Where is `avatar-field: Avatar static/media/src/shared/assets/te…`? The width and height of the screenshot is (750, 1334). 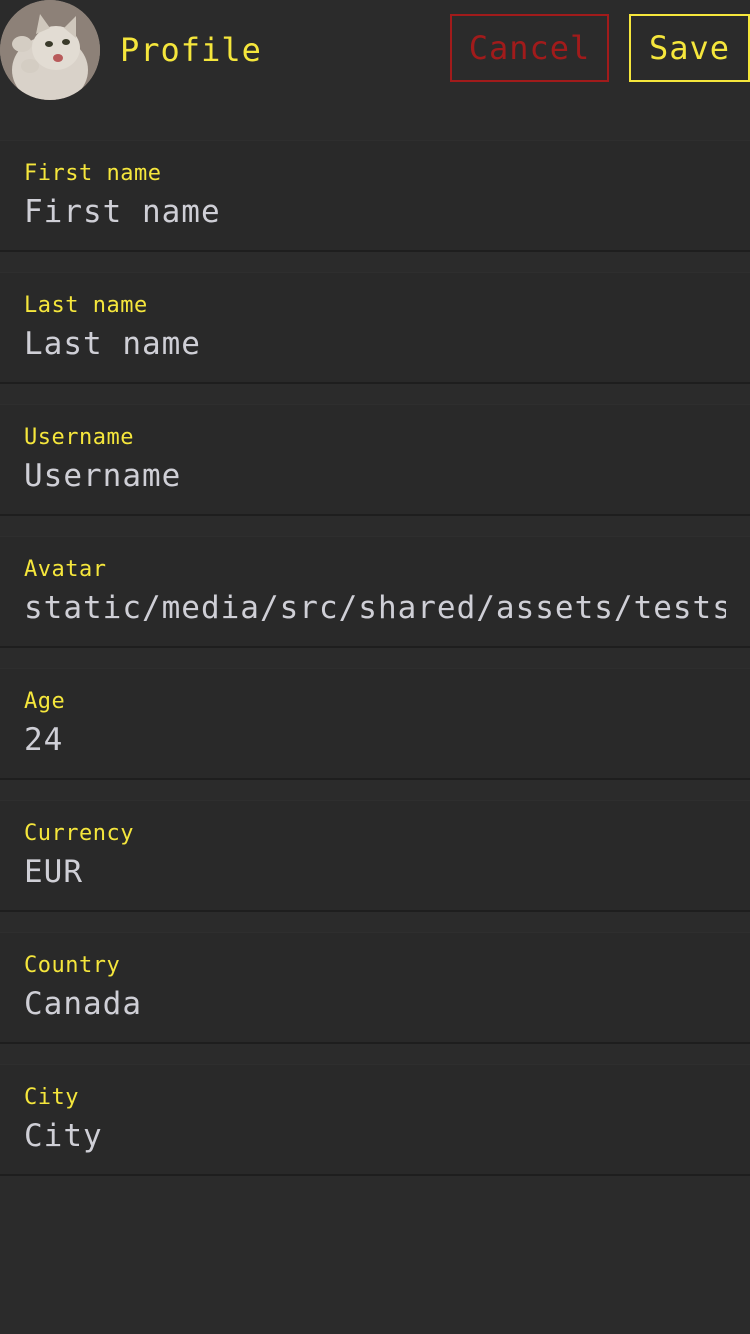
avatar-field: Avatar static/media/src/shared/assets/te… is located at coordinates (375, 592).